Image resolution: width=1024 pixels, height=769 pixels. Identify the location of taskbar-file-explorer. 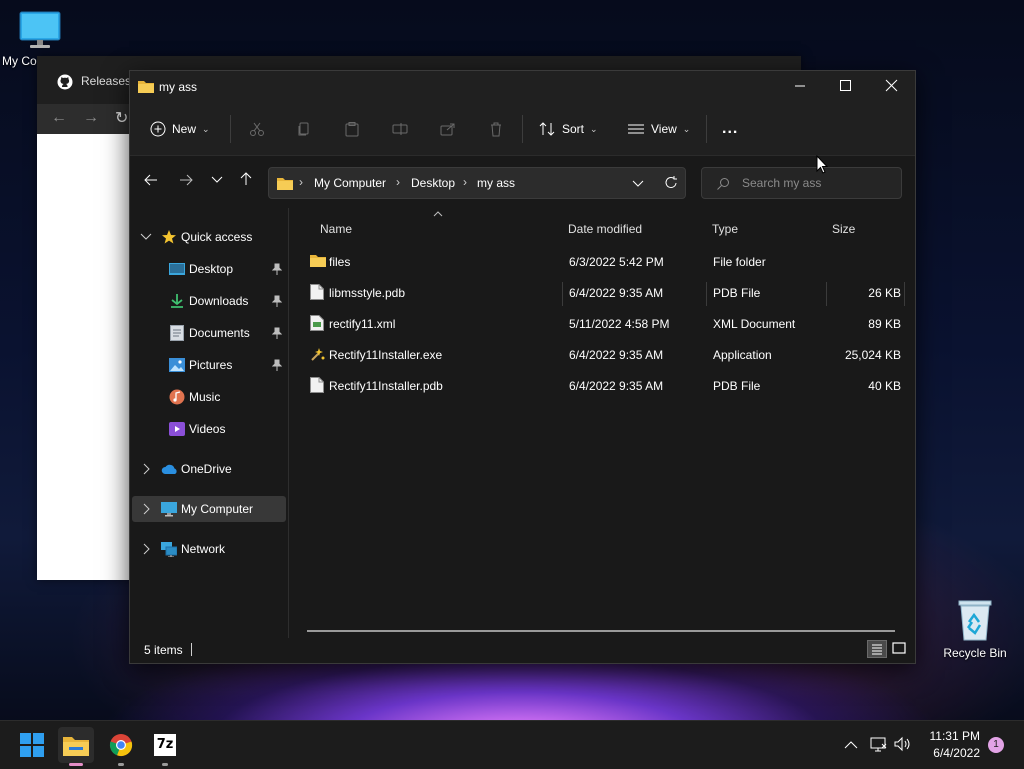
(76, 745).